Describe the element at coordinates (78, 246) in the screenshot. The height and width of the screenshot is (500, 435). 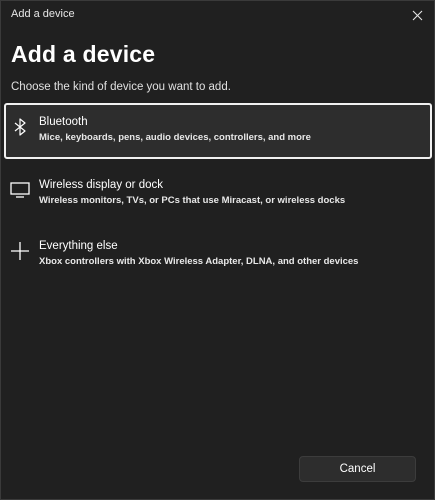
I see `option-title: Everything else` at that location.